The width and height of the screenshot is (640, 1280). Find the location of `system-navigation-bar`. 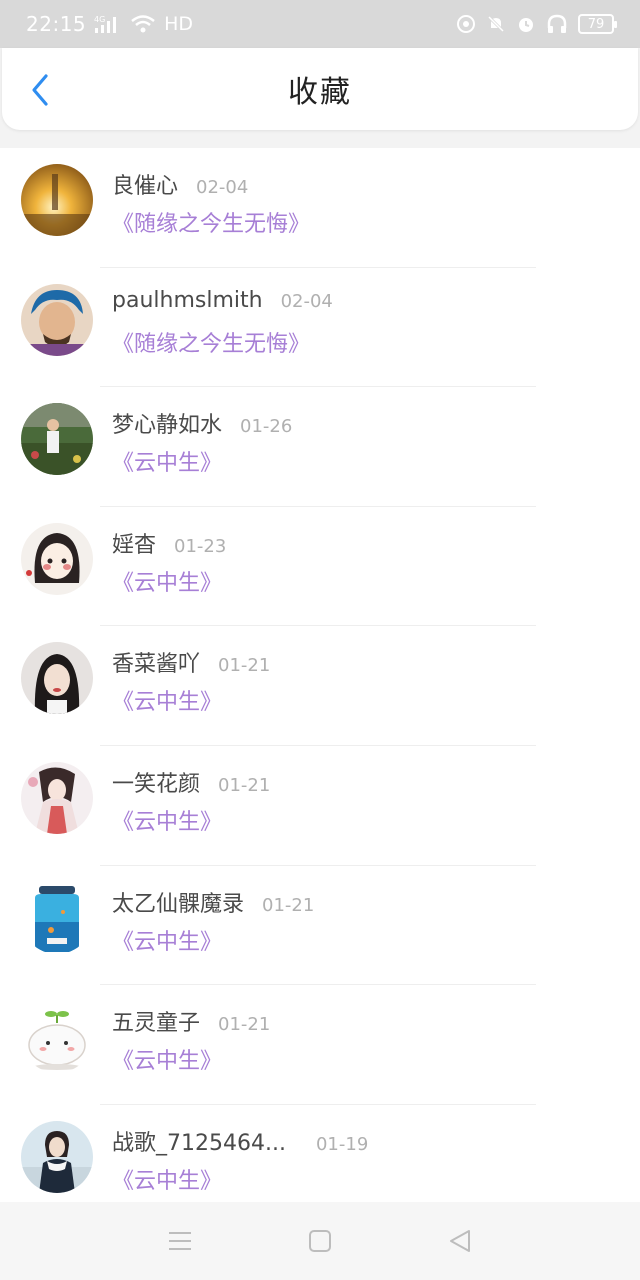

system-navigation-bar is located at coordinates (320, 1241).